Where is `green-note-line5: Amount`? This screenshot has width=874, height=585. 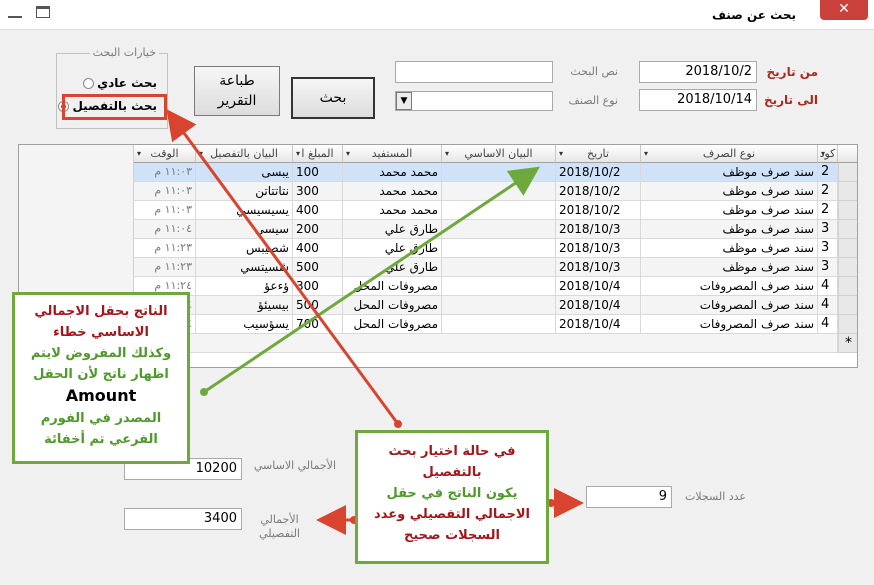 green-note-line5: Amount is located at coordinates (101, 395).